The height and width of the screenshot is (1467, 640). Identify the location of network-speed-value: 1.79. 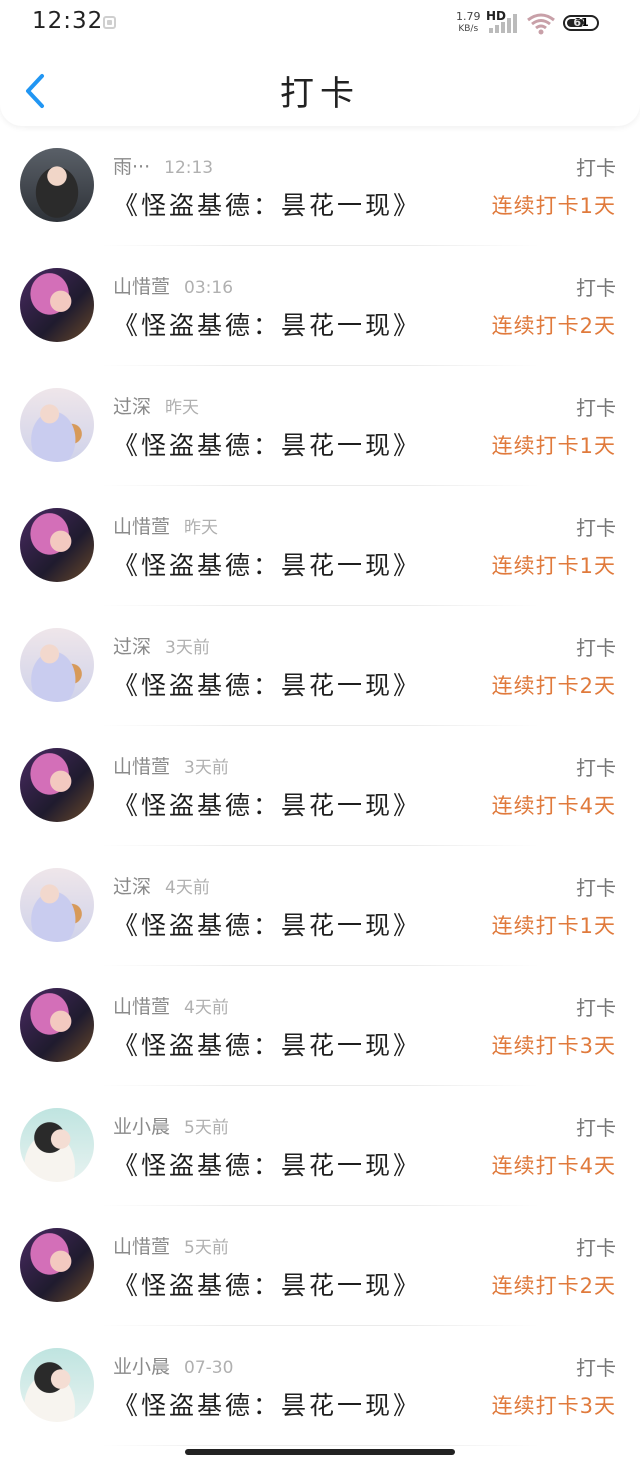
(468, 16).